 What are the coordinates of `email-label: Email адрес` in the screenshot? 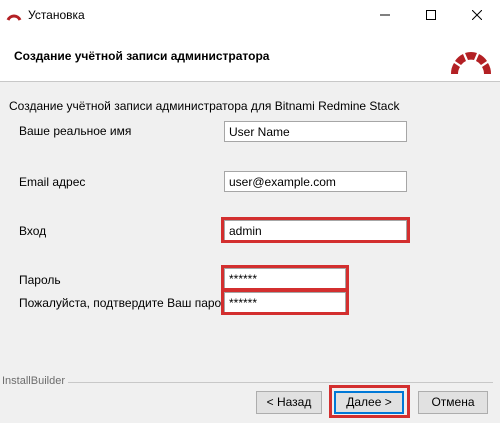 It's located at (52, 182).